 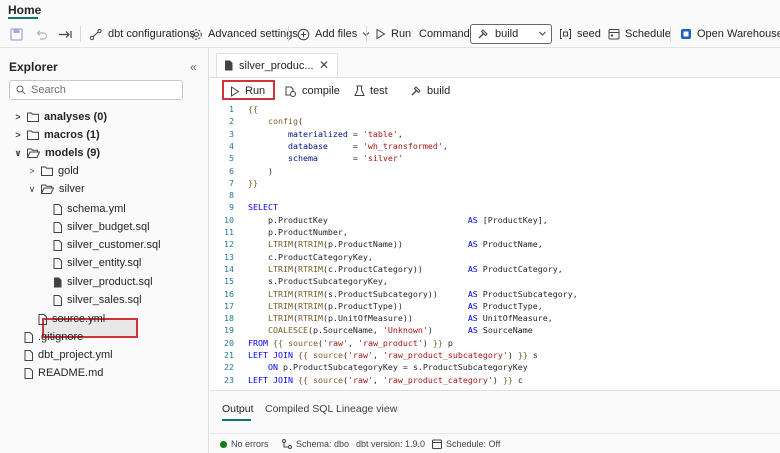 I want to click on tree-file-silver-budget: silver_budget.sql, so click(x=101, y=227).